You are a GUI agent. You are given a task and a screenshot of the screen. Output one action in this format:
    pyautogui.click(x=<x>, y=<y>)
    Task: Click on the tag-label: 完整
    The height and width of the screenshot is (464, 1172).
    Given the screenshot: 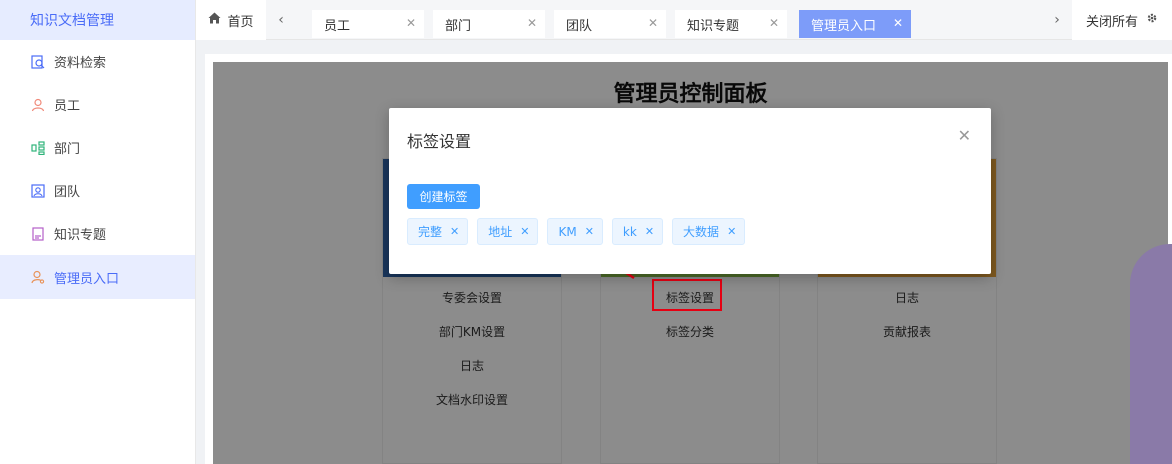 What is the action you would take?
    pyautogui.click(x=430, y=232)
    